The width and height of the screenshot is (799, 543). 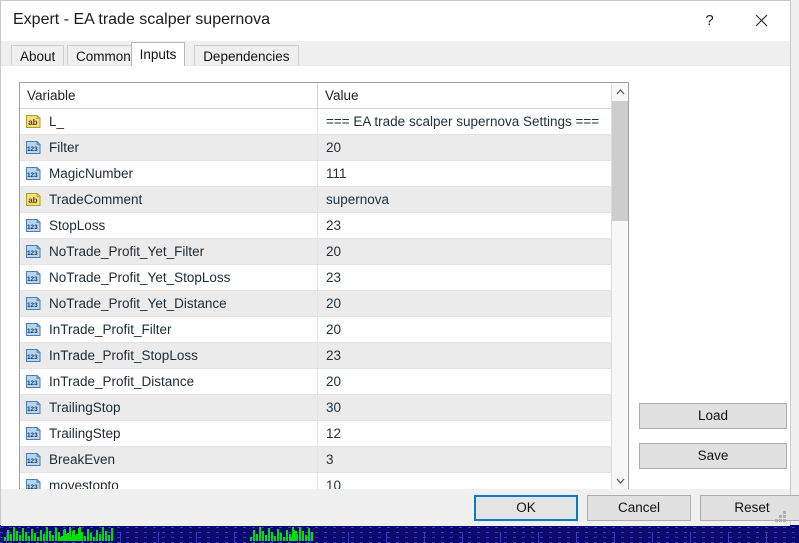 I want to click on variable-name: Filter, so click(x=64, y=147).